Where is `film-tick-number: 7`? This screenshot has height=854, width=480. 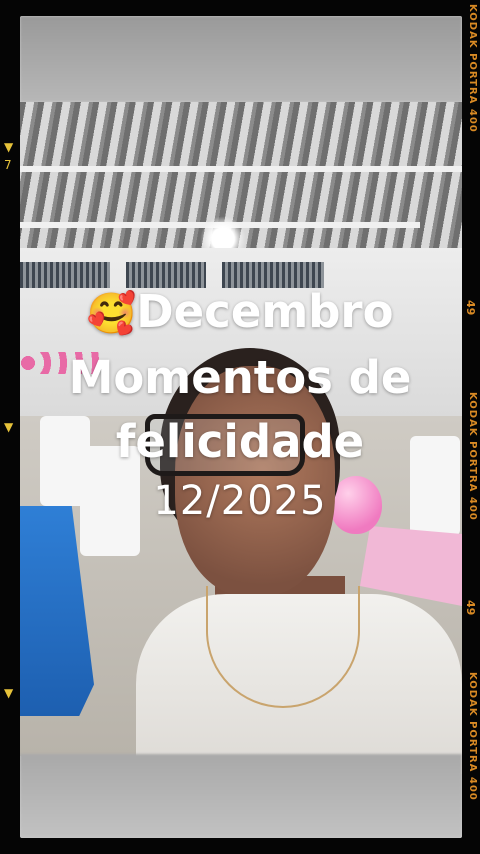
film-tick-number: 7 is located at coordinates (8, 165).